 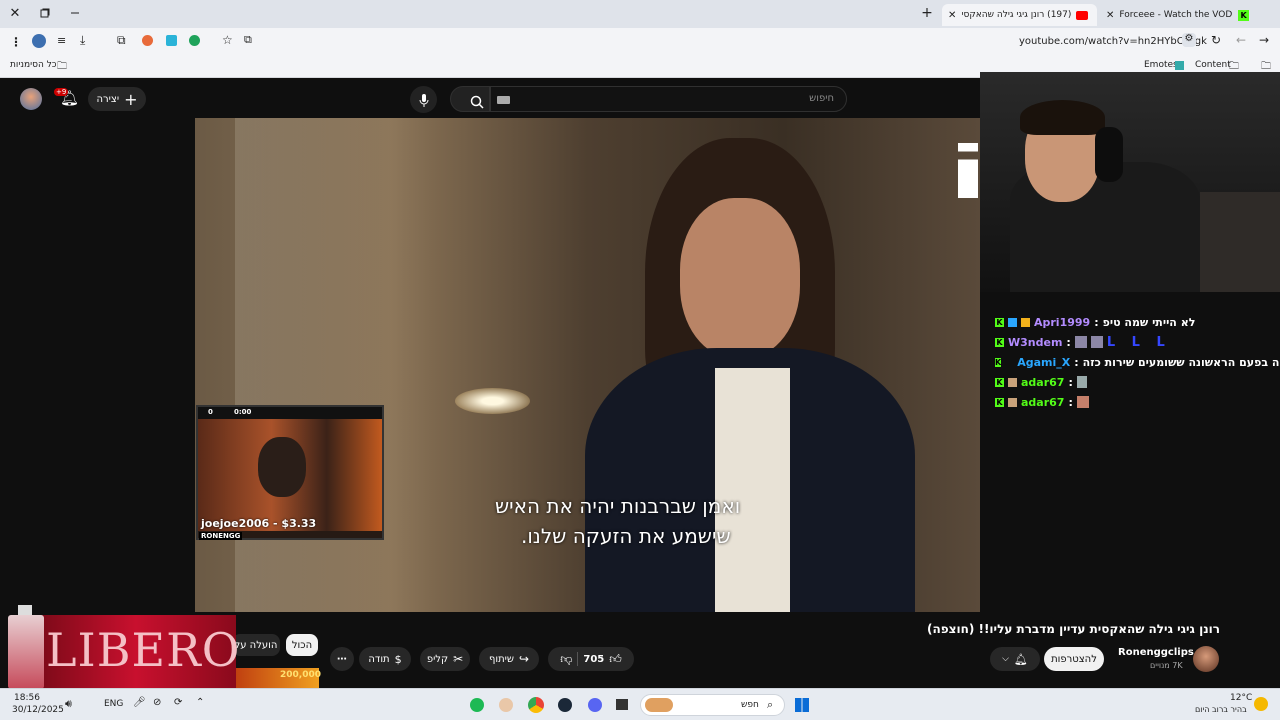 What do you see at coordinates (1062, 322) in the screenshot?
I see `chat-username: Apri1999` at bounding box center [1062, 322].